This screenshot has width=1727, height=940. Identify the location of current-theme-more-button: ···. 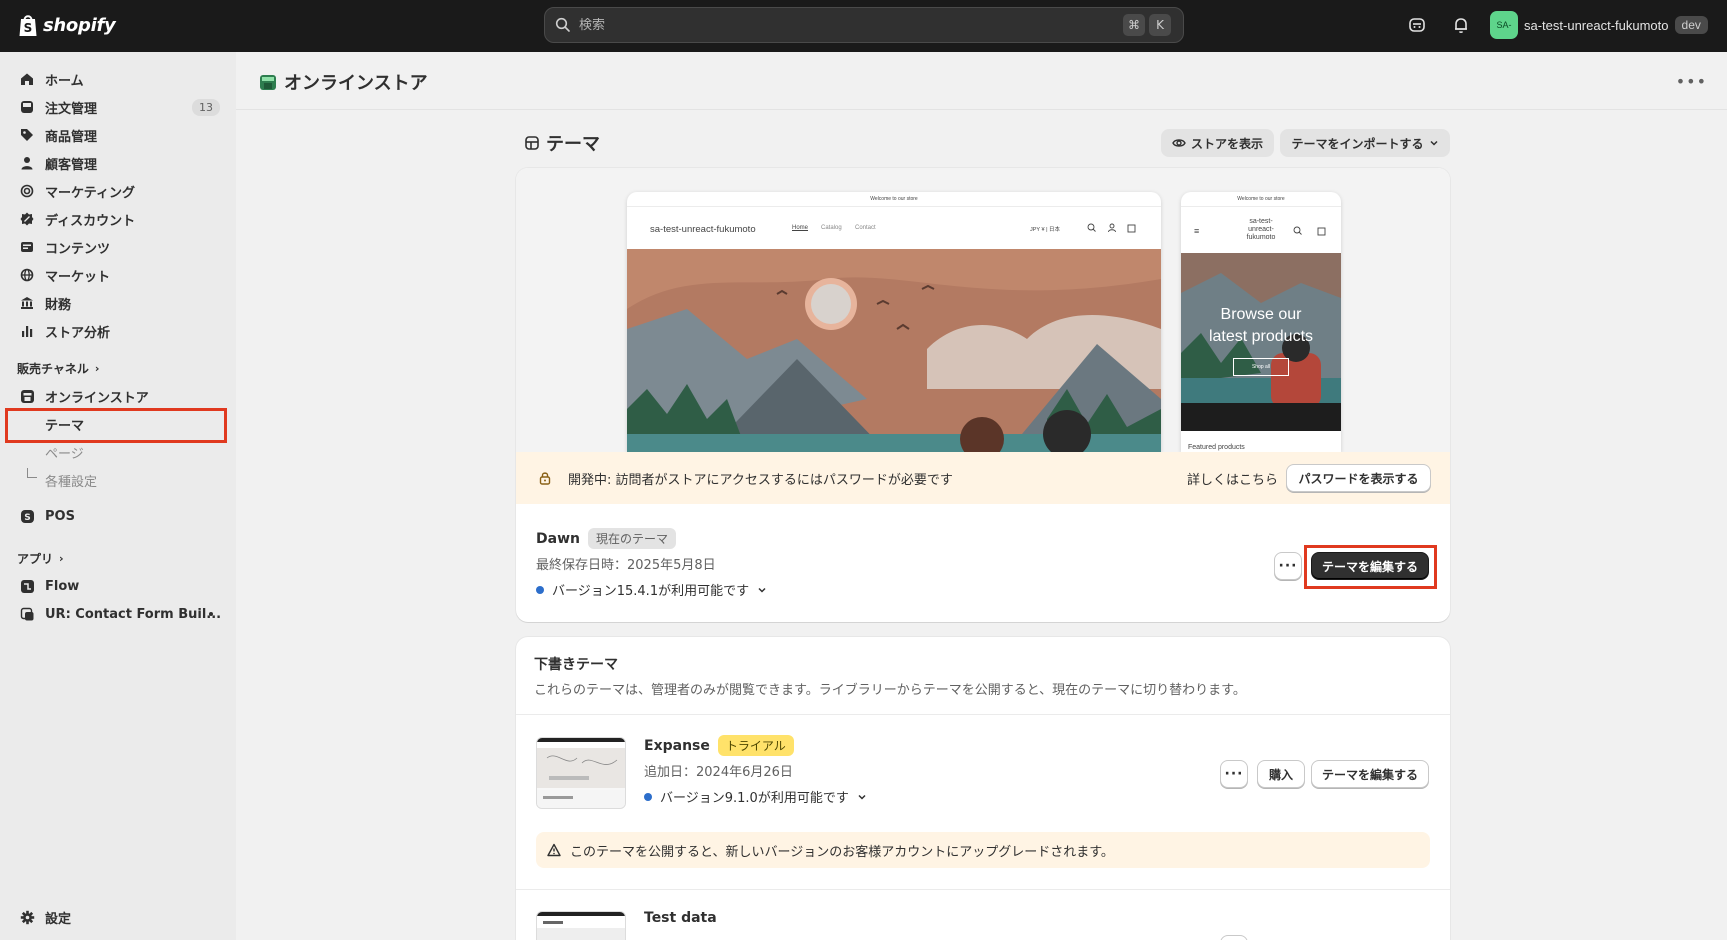
(1288, 566).